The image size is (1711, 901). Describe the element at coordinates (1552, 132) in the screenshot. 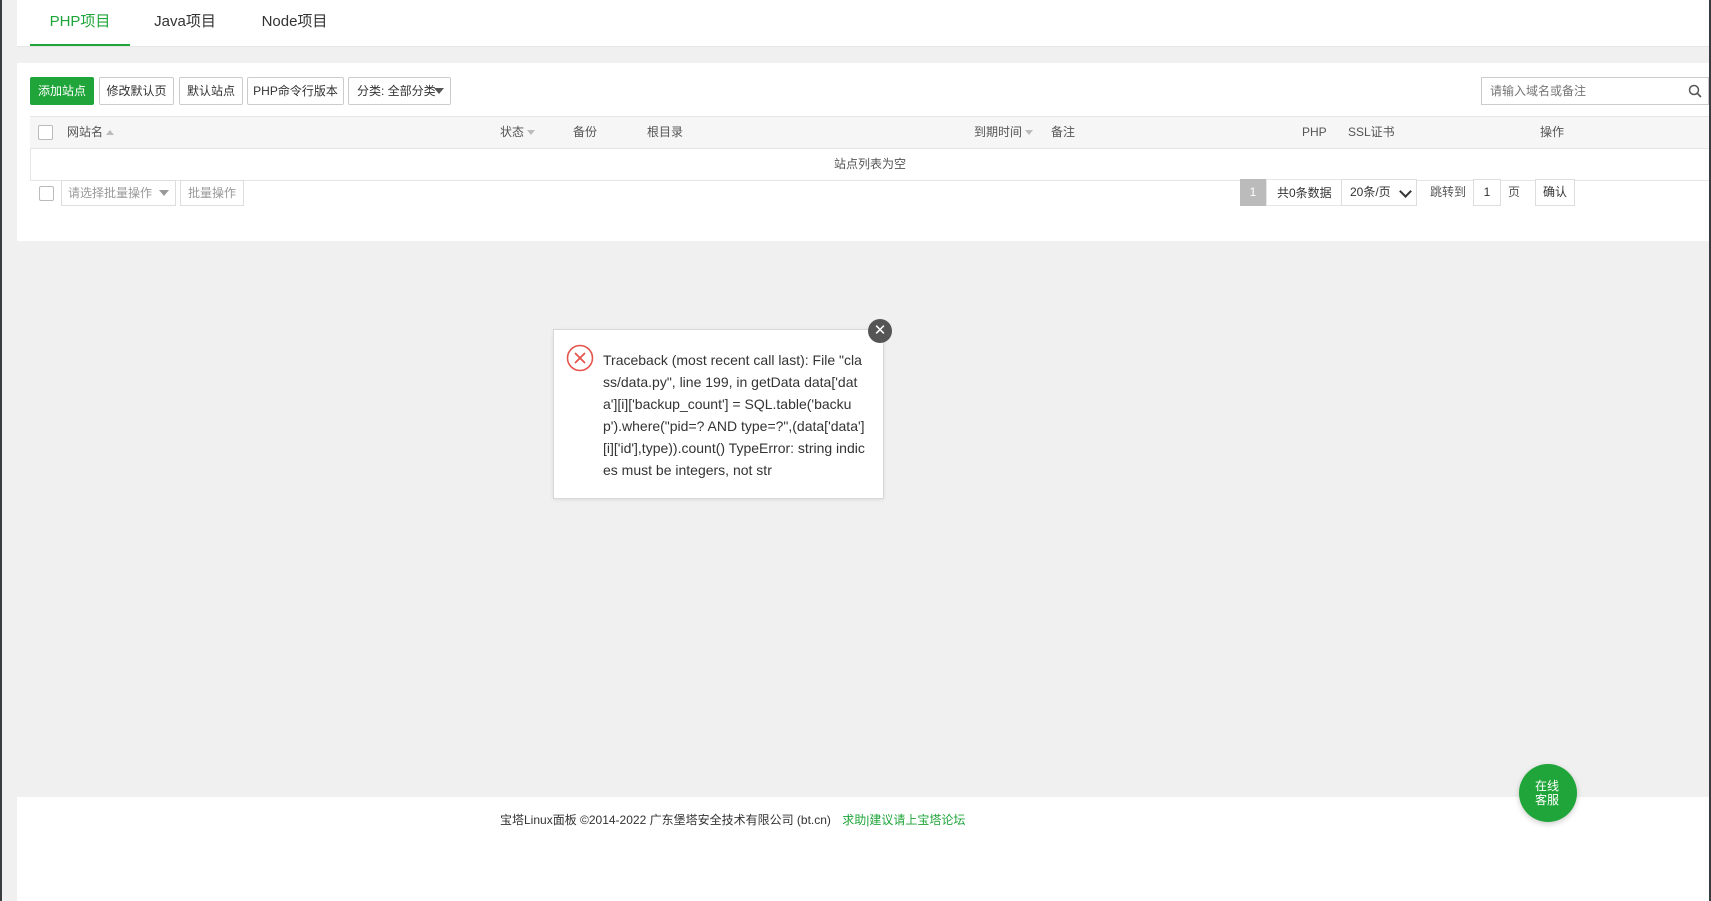

I see `column-actions: 操作` at that location.